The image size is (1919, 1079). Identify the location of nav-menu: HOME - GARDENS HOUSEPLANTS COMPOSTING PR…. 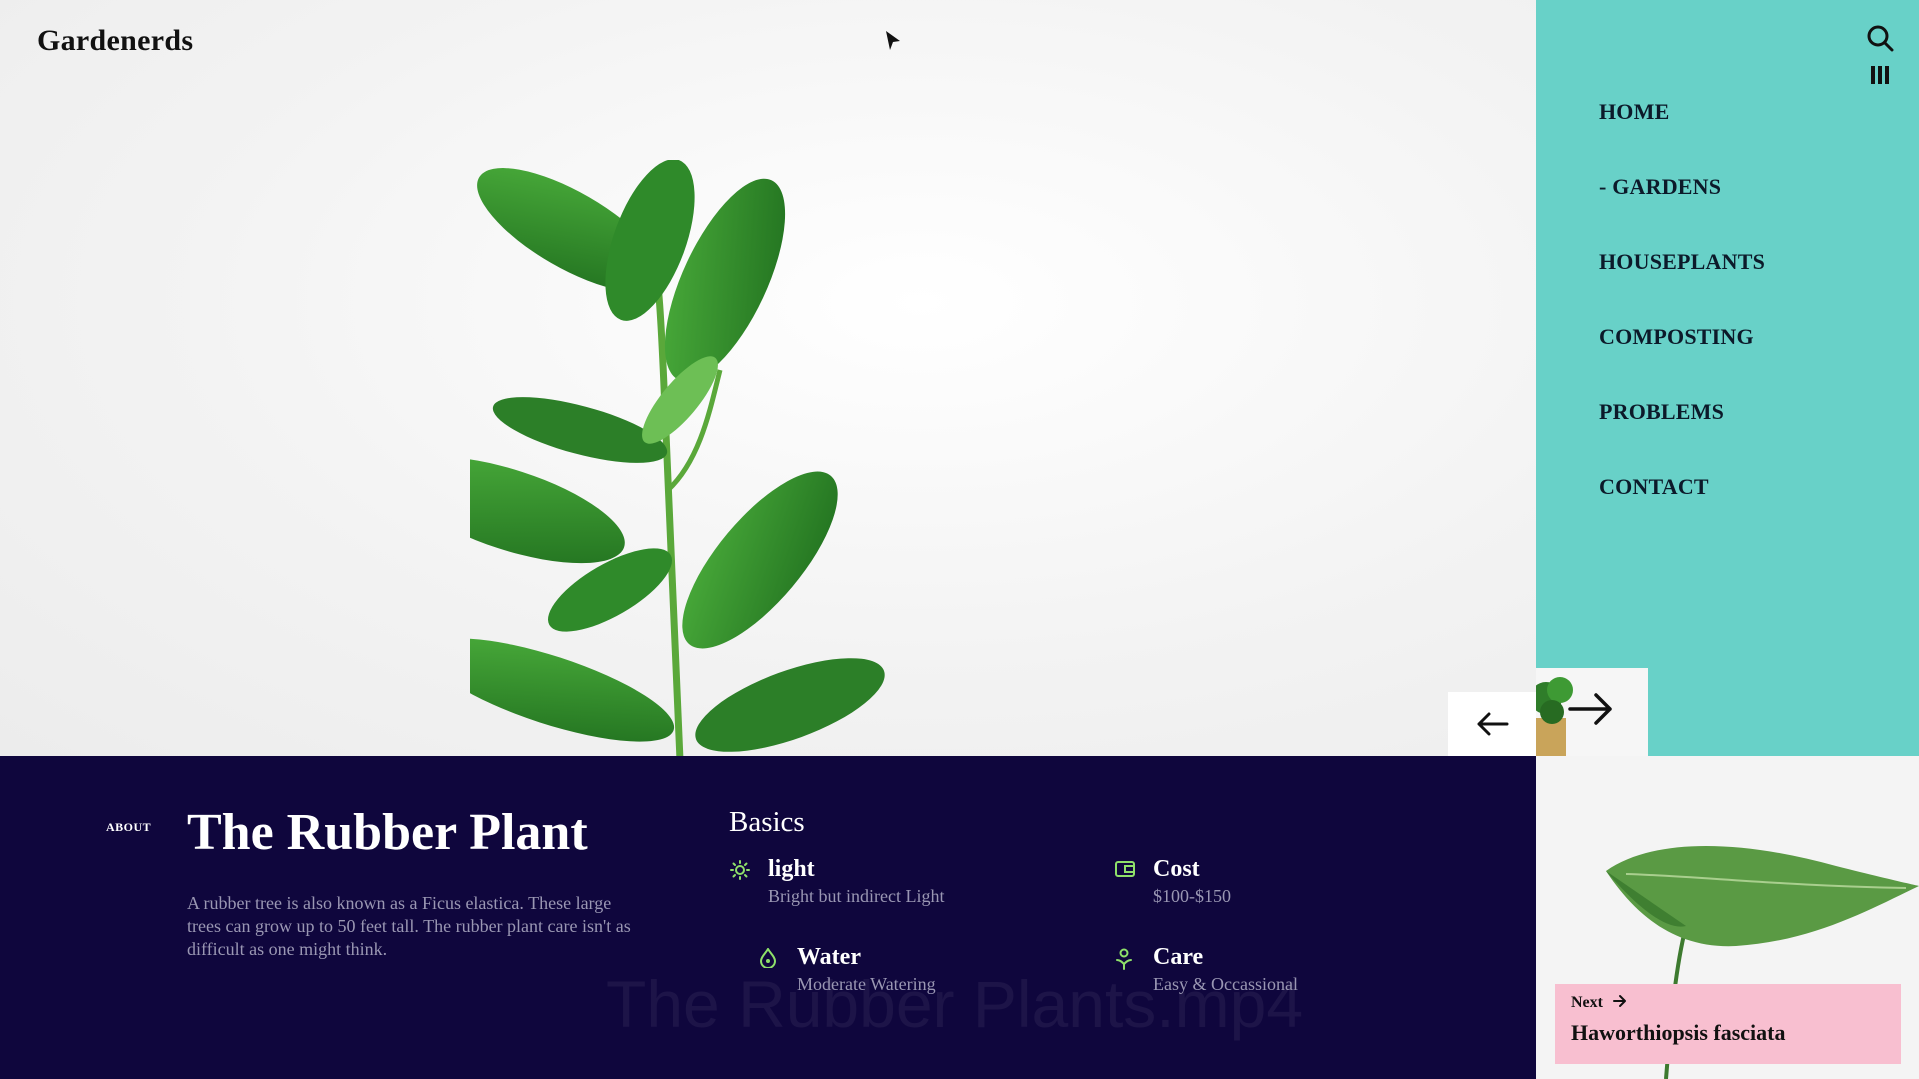
(1682, 325).